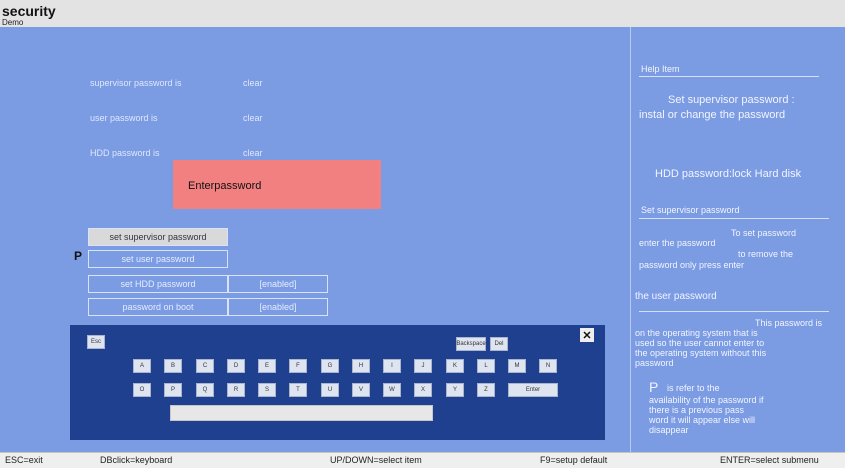 This screenshot has width=845, height=468. I want to click on user-password-value: clear, so click(253, 118).